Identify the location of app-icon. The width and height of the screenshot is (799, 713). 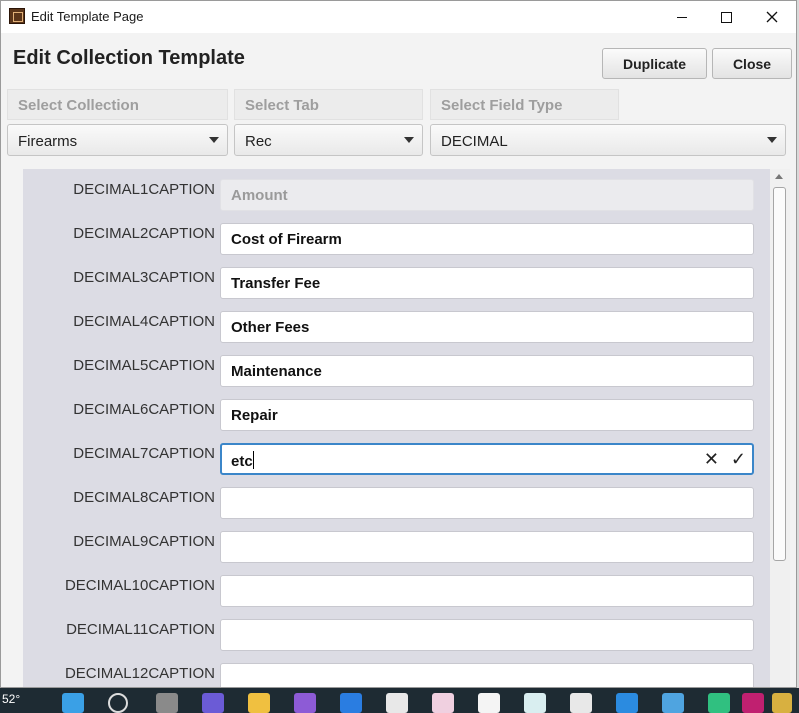
(17, 16).